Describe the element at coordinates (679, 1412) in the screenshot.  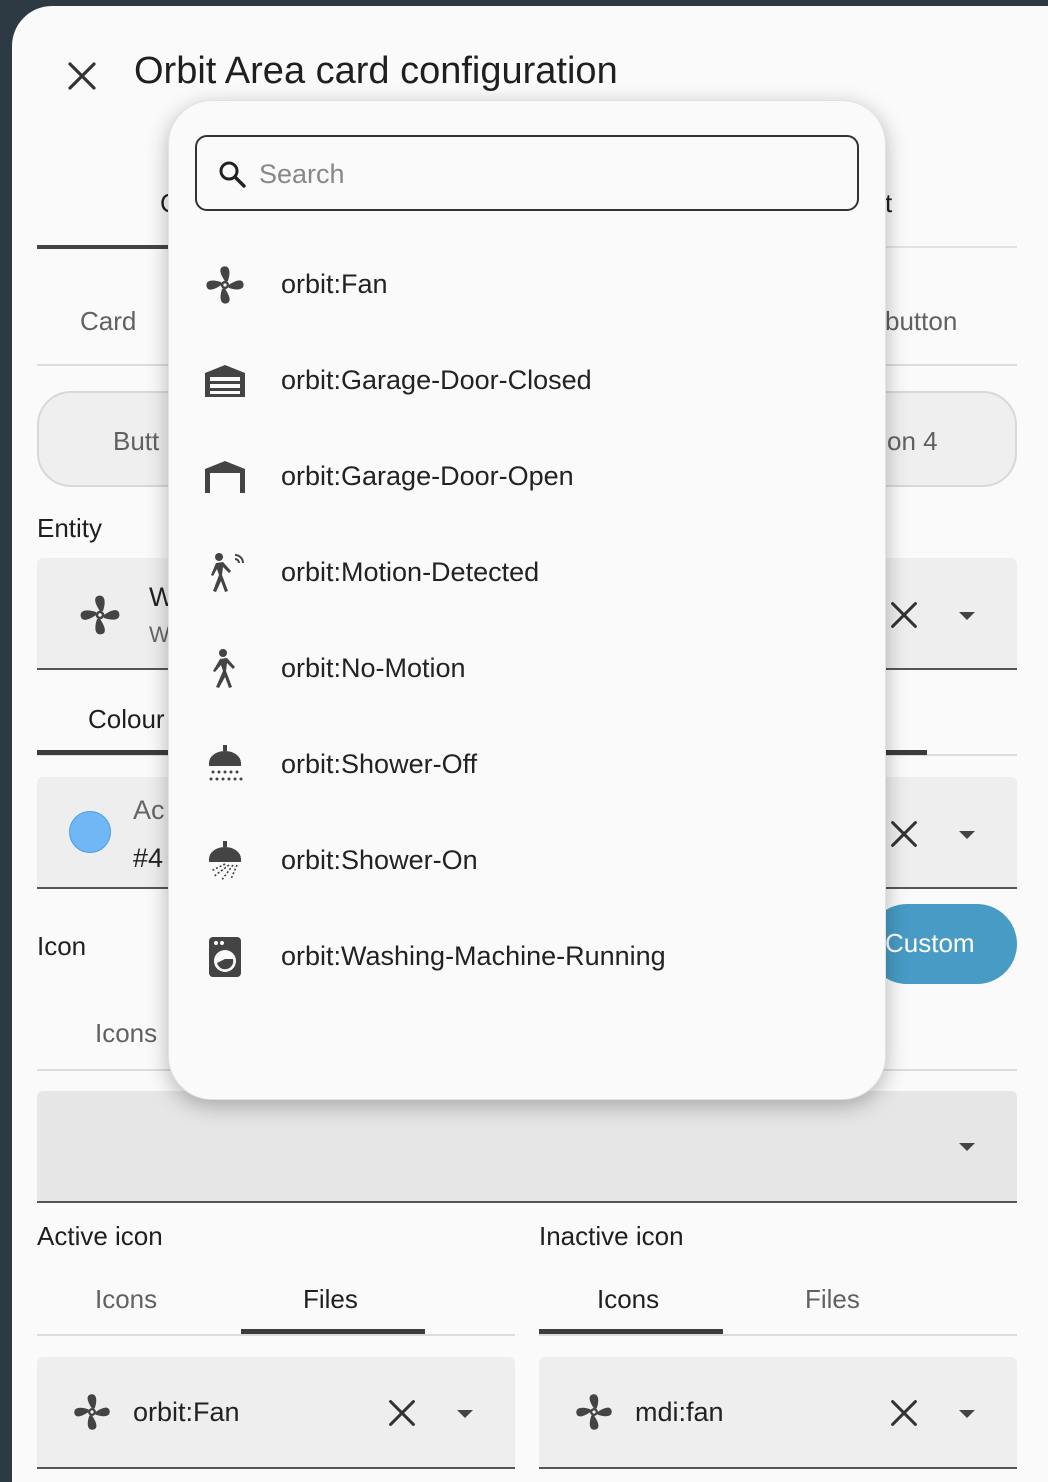
I see `inactive-icon-value: mdi:fan` at that location.